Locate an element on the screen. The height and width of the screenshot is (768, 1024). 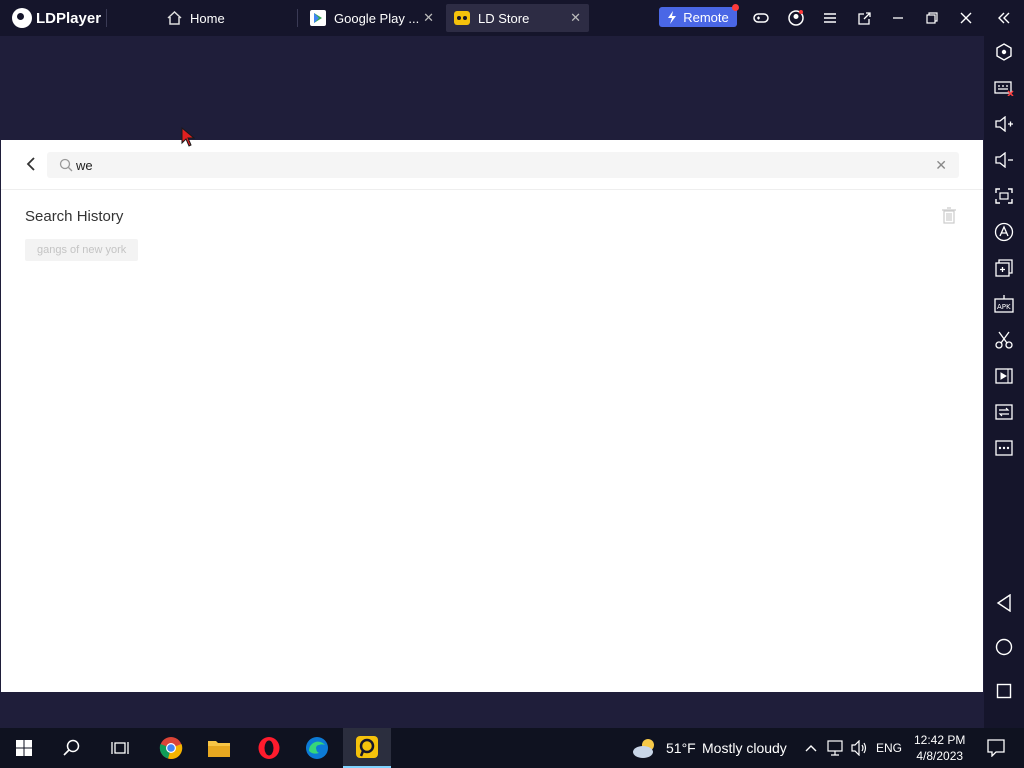
history-item: gangs of new york is located at coordinates (82, 250).